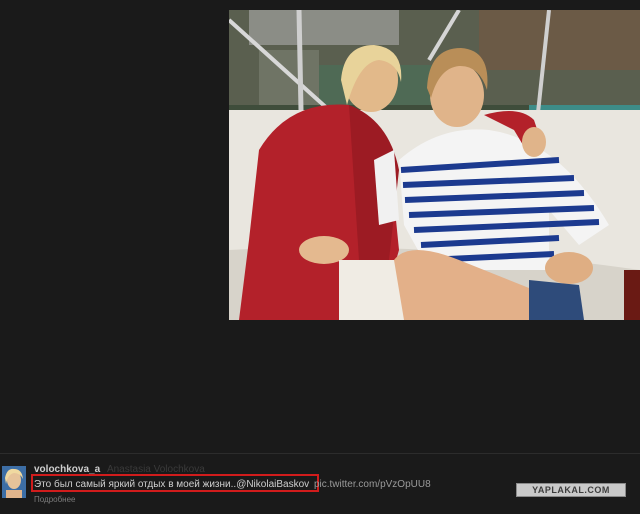  Describe the element at coordinates (135, 484) in the screenshot. I see `tweet-body: Это был самый яркий отдых в моей жизни..` at that location.